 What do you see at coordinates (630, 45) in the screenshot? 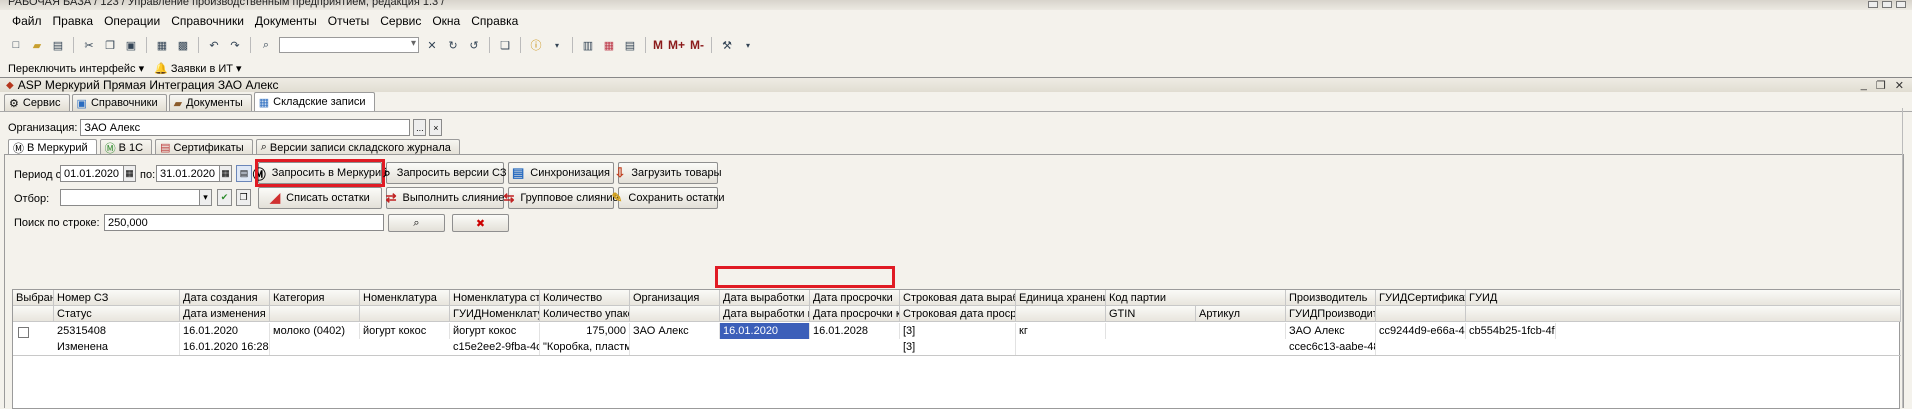
I see `table-icon: ▤` at bounding box center [630, 45].